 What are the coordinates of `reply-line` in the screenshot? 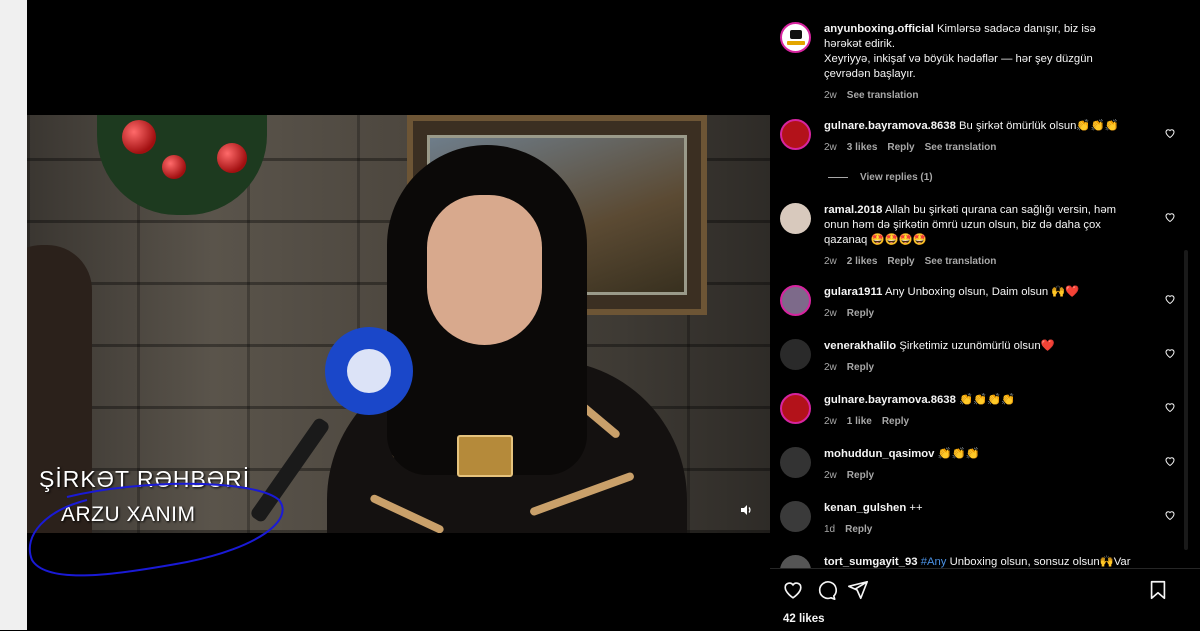 It's located at (838, 177).